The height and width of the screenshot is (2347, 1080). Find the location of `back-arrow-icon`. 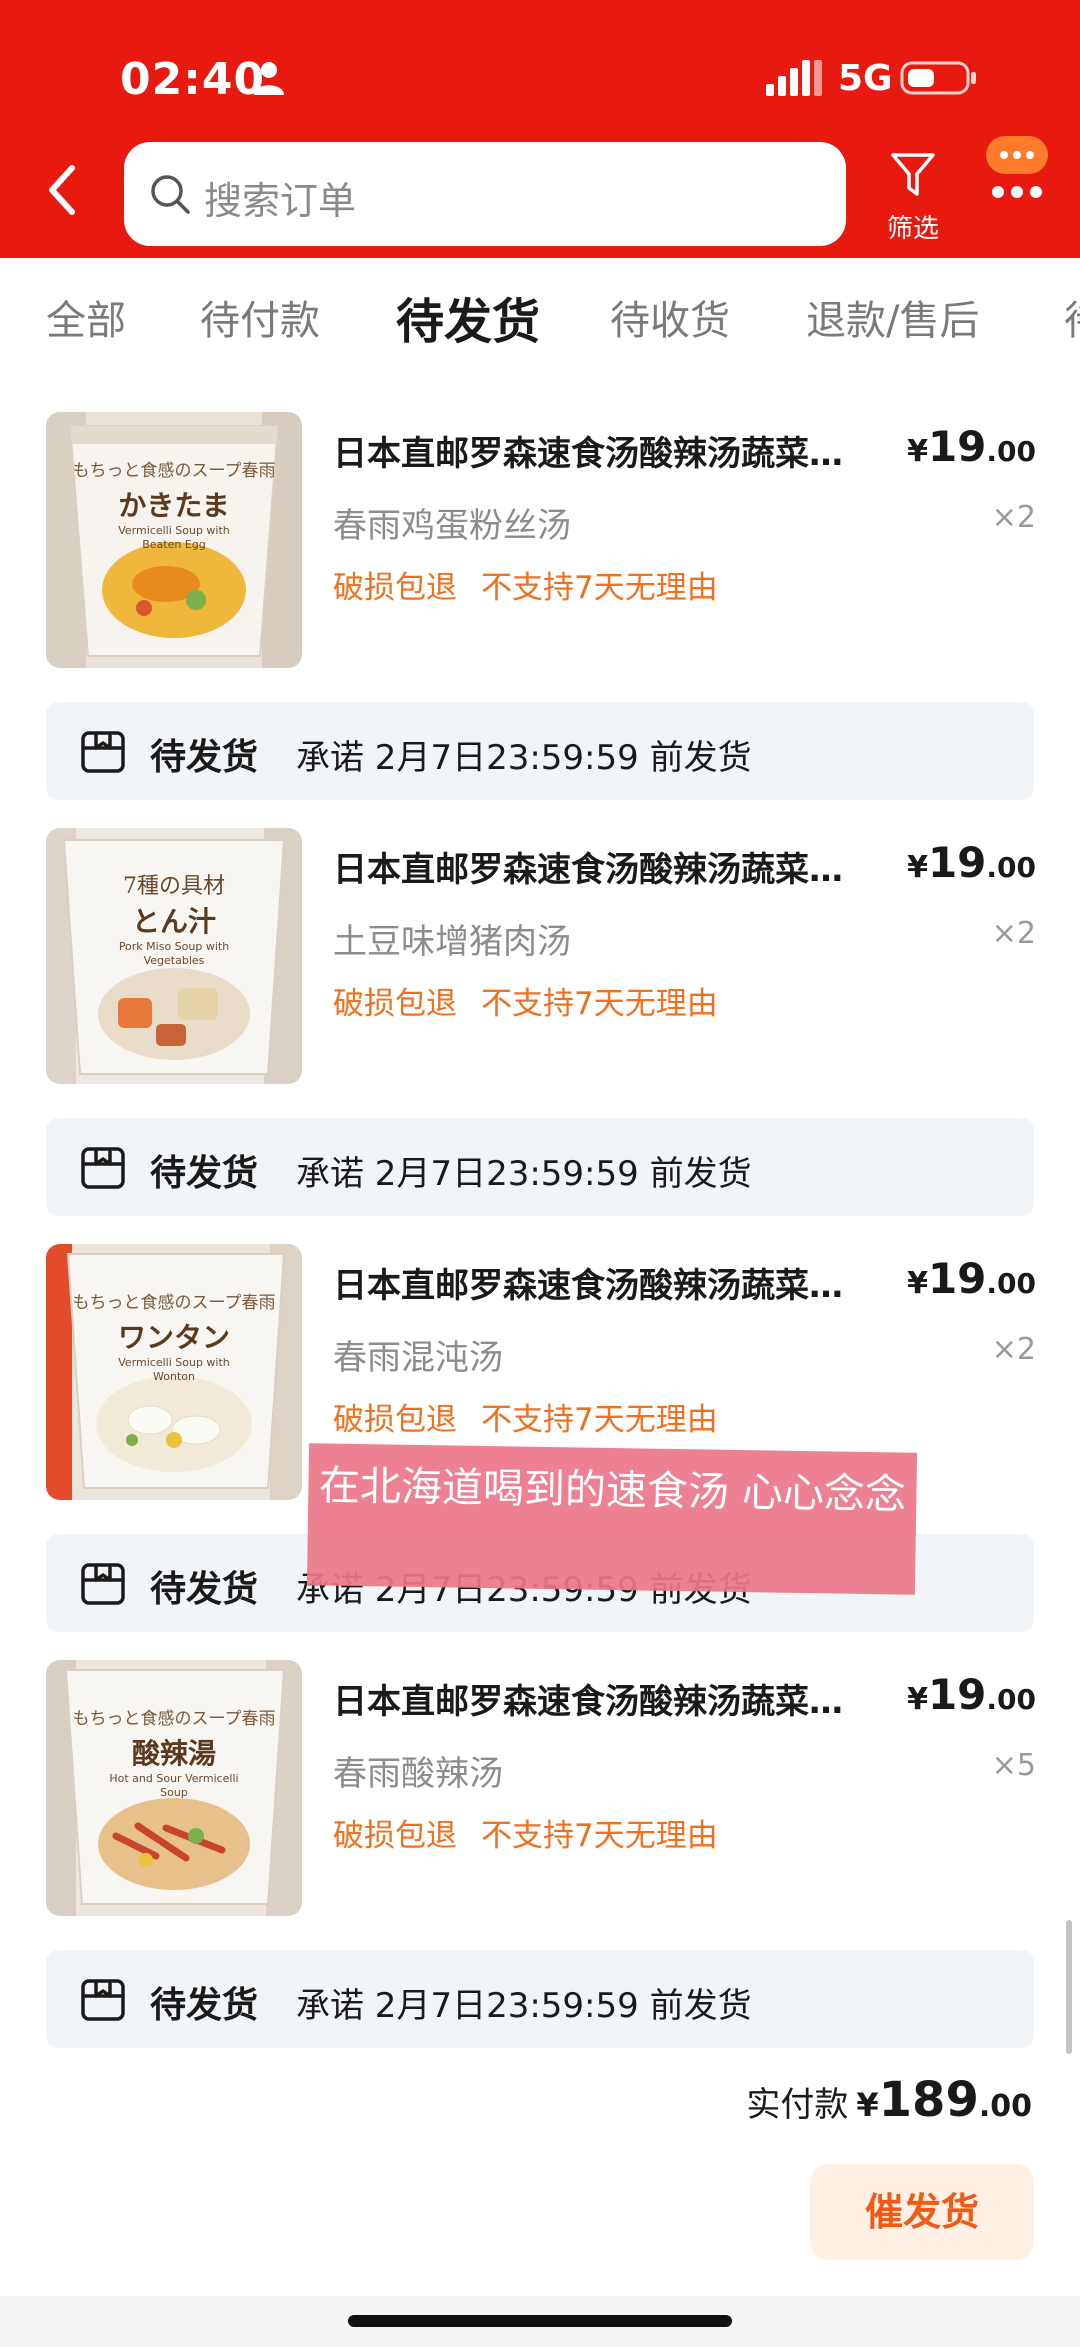

back-arrow-icon is located at coordinates (62, 190).